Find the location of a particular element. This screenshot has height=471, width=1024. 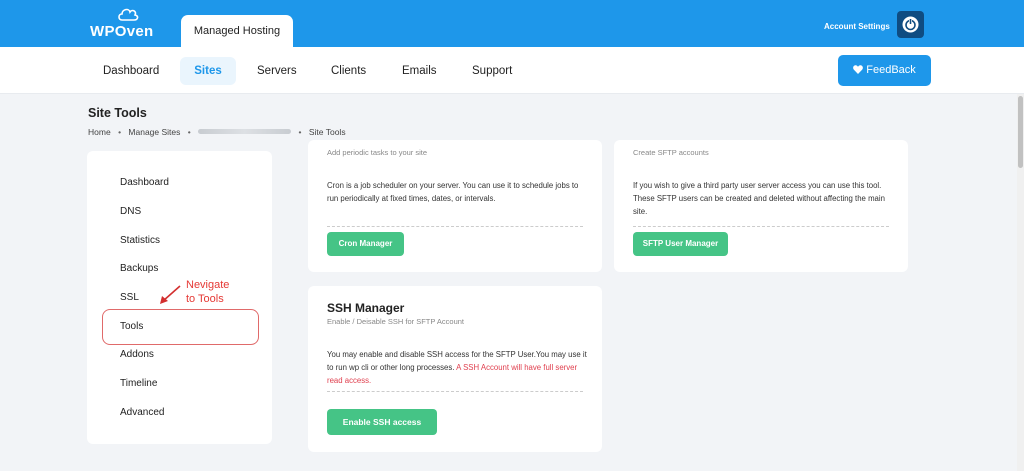

sidebar-item-timeline: Timeline is located at coordinates (138, 383).